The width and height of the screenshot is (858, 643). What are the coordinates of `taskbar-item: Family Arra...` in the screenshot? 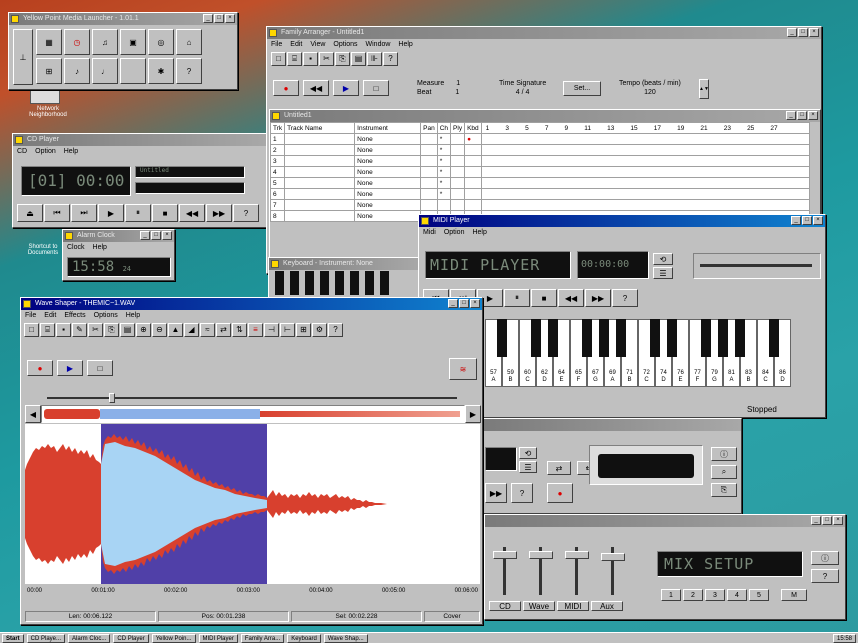 It's located at (262, 638).